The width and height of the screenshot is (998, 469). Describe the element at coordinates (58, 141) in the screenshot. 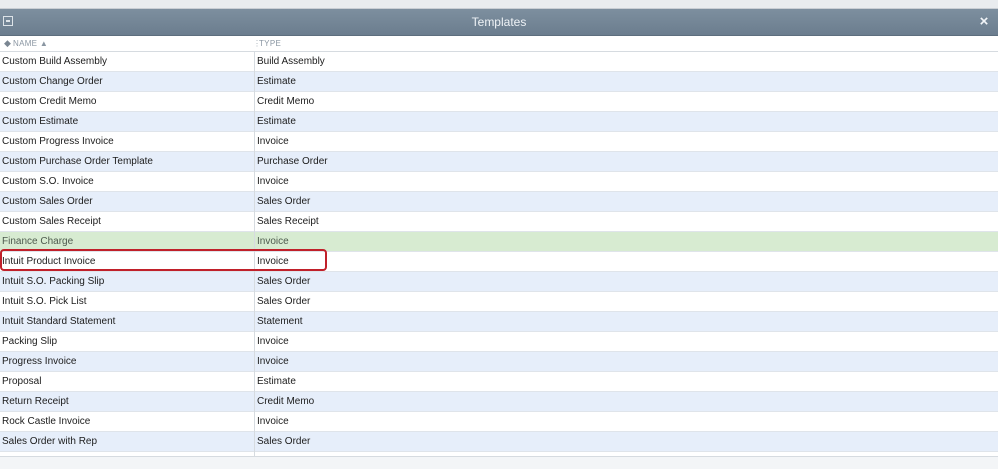

I see `template-name-cell: Custom Progress Invoice` at that location.